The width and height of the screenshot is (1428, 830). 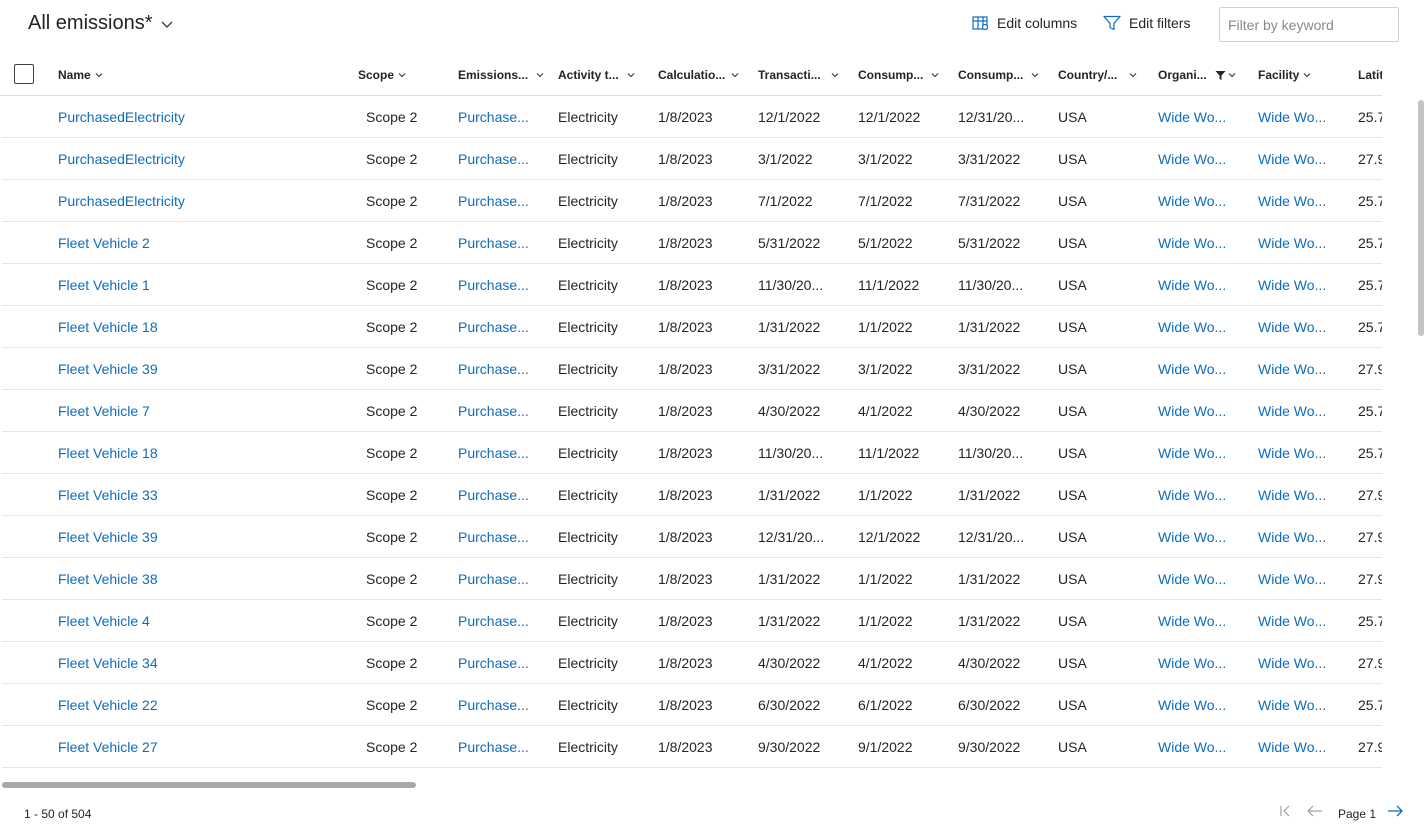 What do you see at coordinates (198, 621) in the screenshot?
I see `cell-name: Fleet Vehicle 4` at bounding box center [198, 621].